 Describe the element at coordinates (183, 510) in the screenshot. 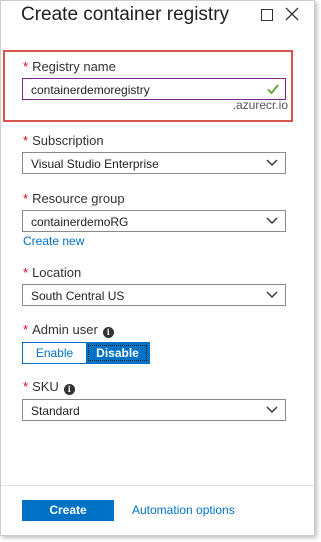

I see `automation-options-link: Automation options` at that location.